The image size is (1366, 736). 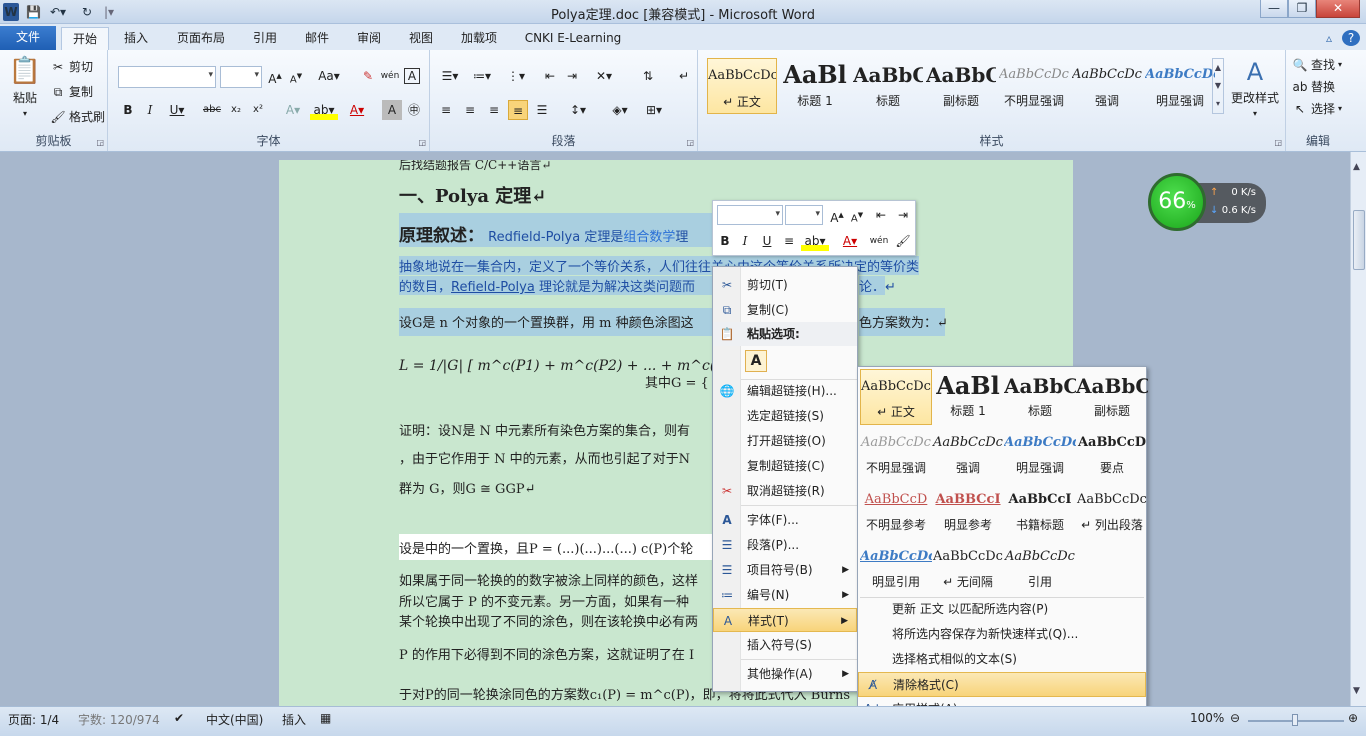 I want to click on align-center-icon: ≡, so click(x=470, y=110).